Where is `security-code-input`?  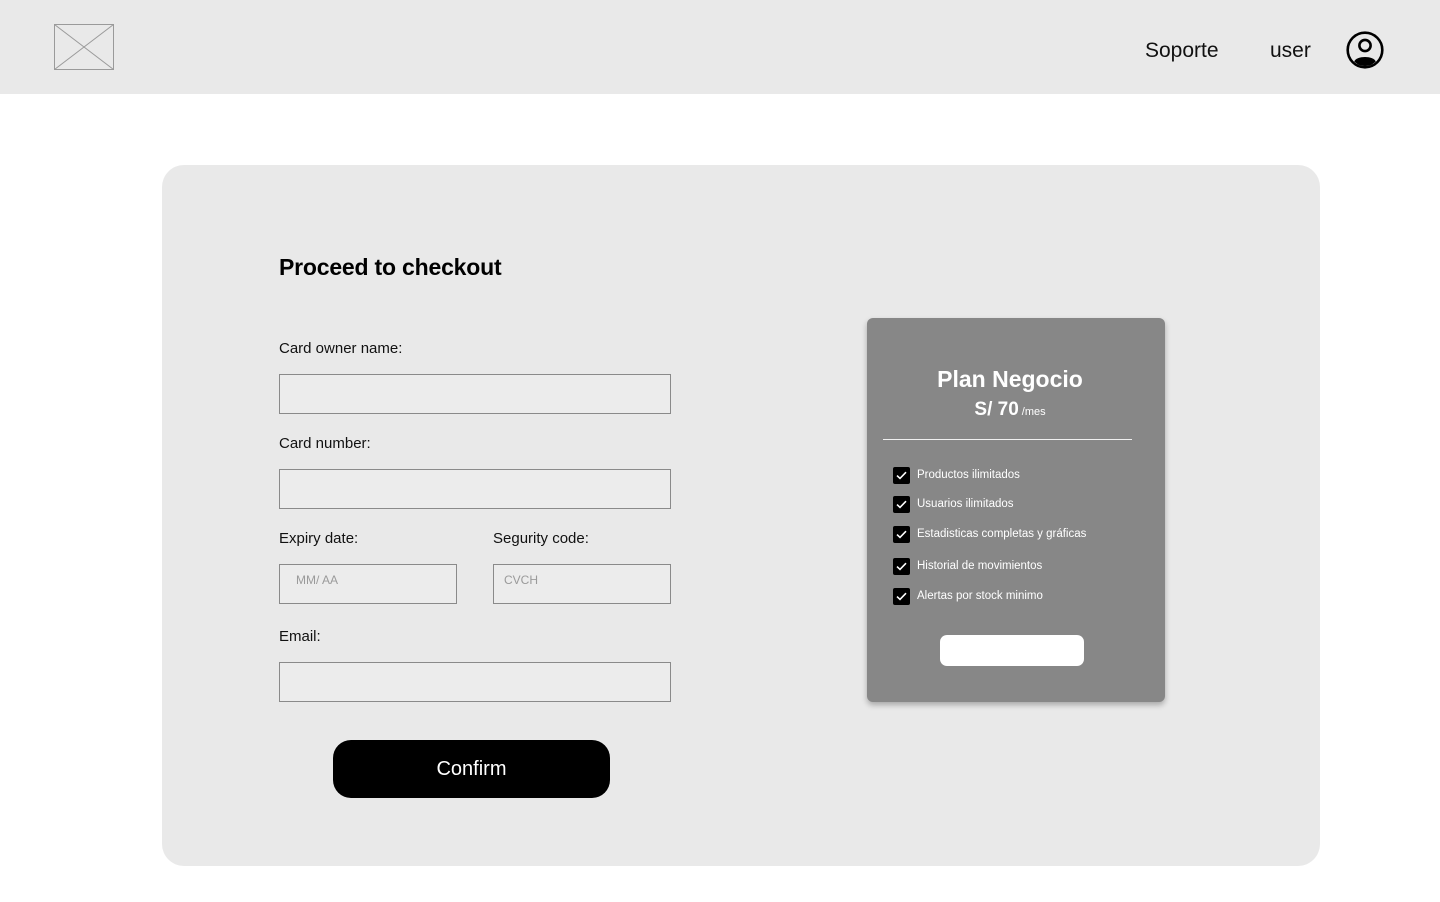 security-code-input is located at coordinates (582, 584).